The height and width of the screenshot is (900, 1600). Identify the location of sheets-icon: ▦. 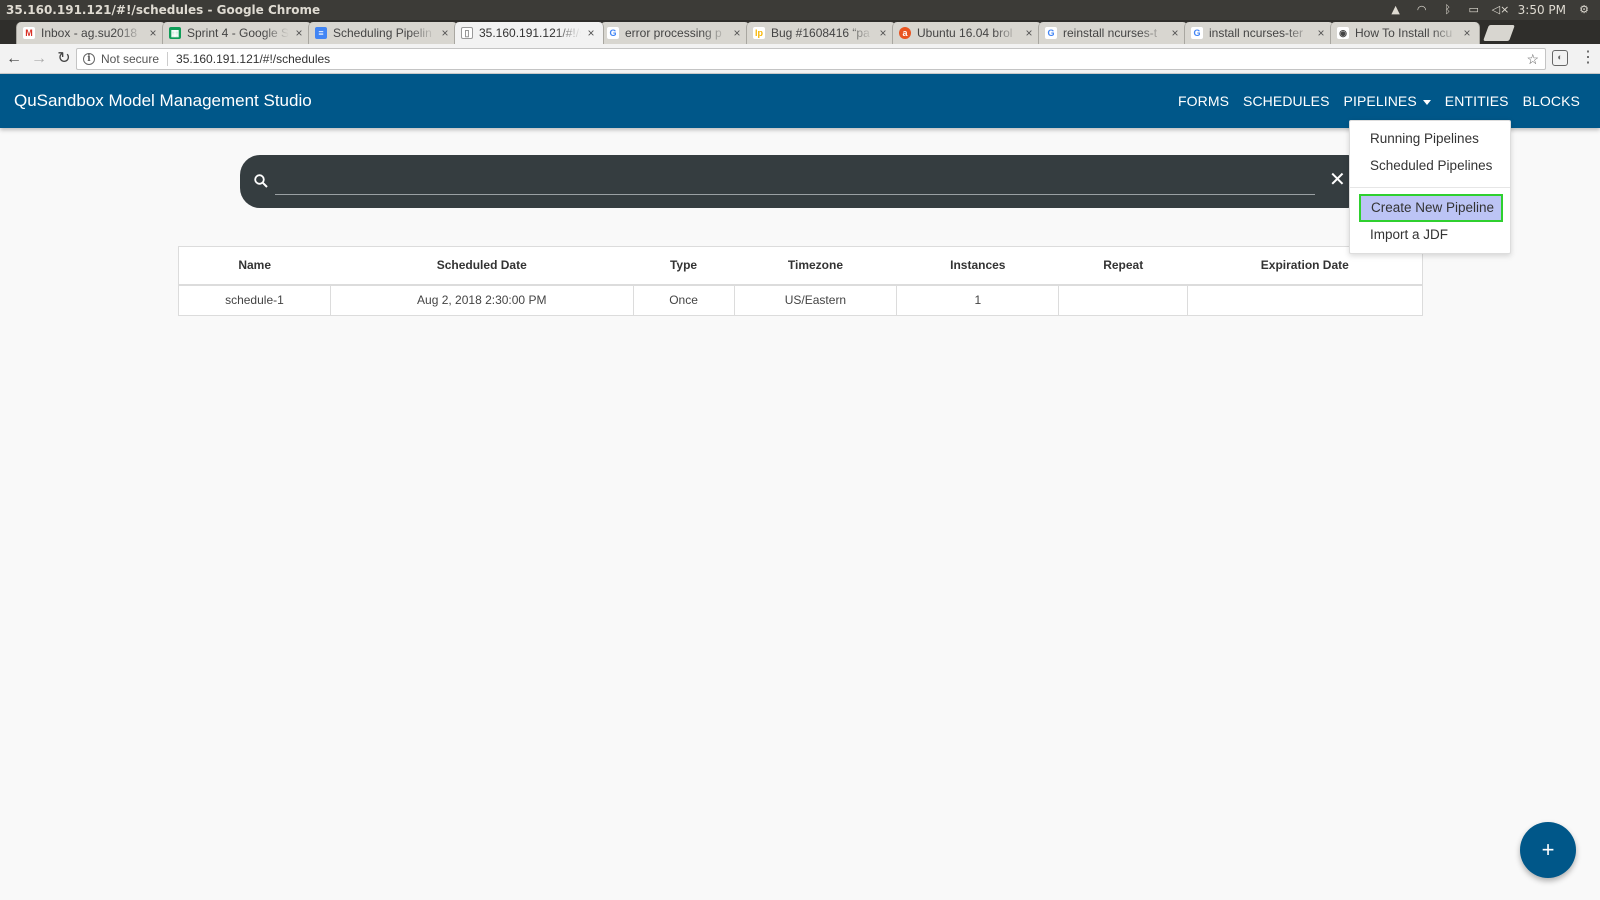
(175, 33).